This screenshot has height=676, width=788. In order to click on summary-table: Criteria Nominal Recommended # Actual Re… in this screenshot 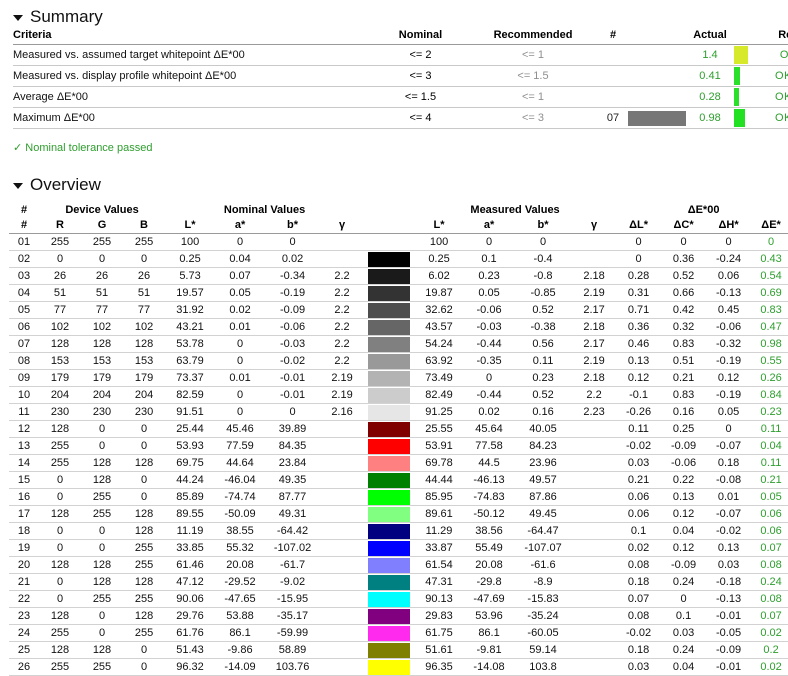, I will do `click(400, 78)`.